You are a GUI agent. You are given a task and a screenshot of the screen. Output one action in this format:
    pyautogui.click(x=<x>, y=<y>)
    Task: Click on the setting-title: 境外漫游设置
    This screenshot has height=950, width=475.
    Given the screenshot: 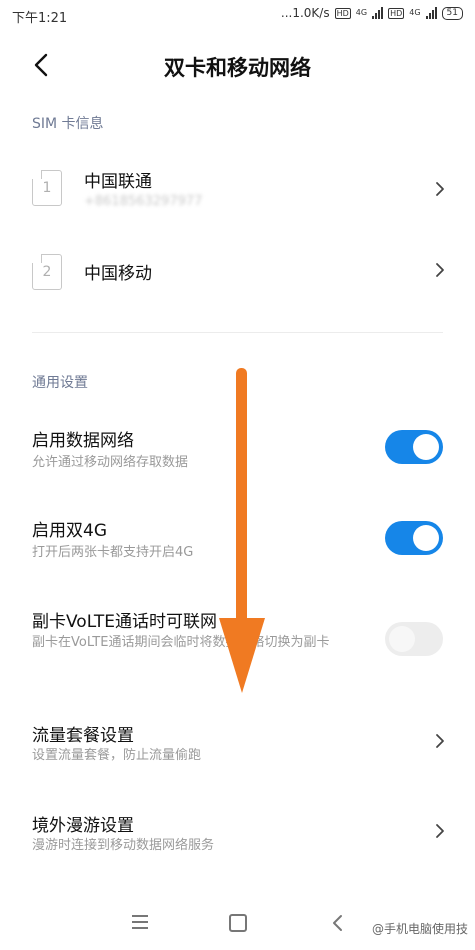 What is the action you would take?
    pyautogui.click(x=83, y=826)
    